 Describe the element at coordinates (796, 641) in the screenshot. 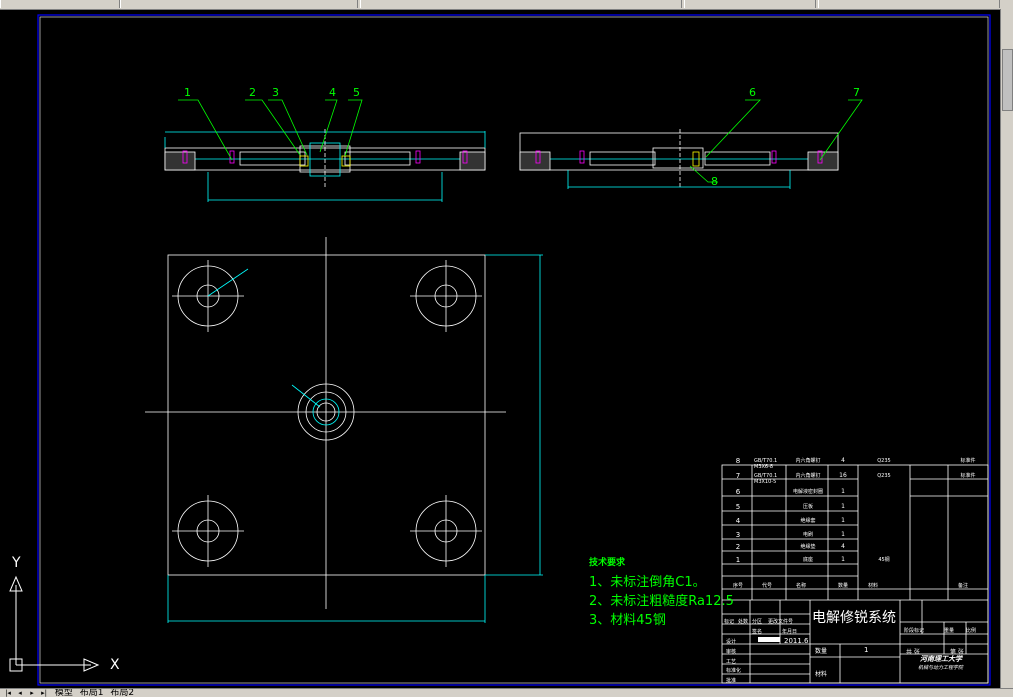

I see `drawing-date: 2011.6` at that location.